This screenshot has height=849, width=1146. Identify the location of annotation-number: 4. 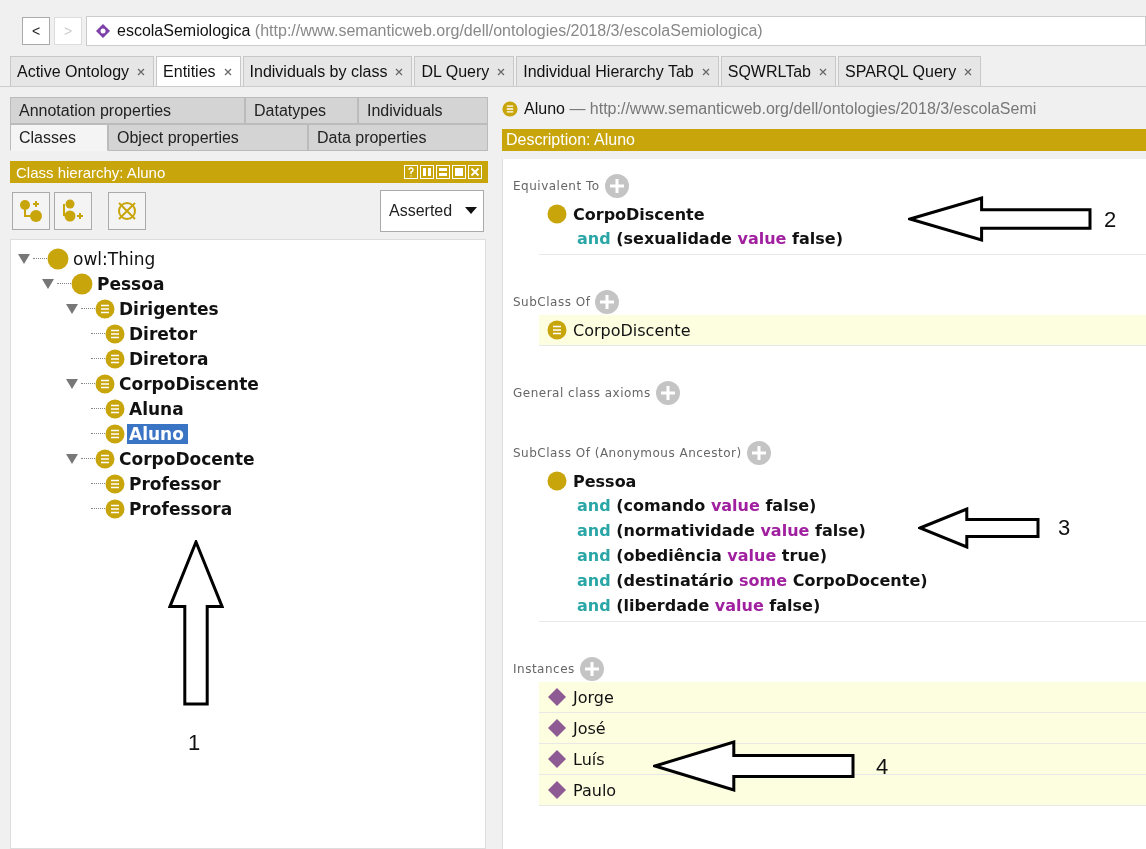
(882, 767).